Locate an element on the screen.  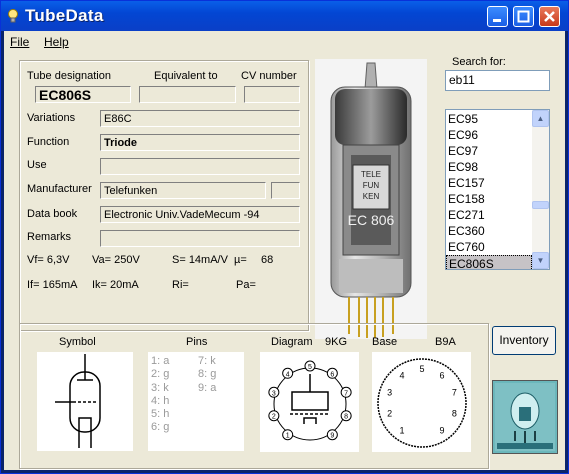
tube-photo: TELE FUN KEN EC 806 is located at coordinates (371, 199).